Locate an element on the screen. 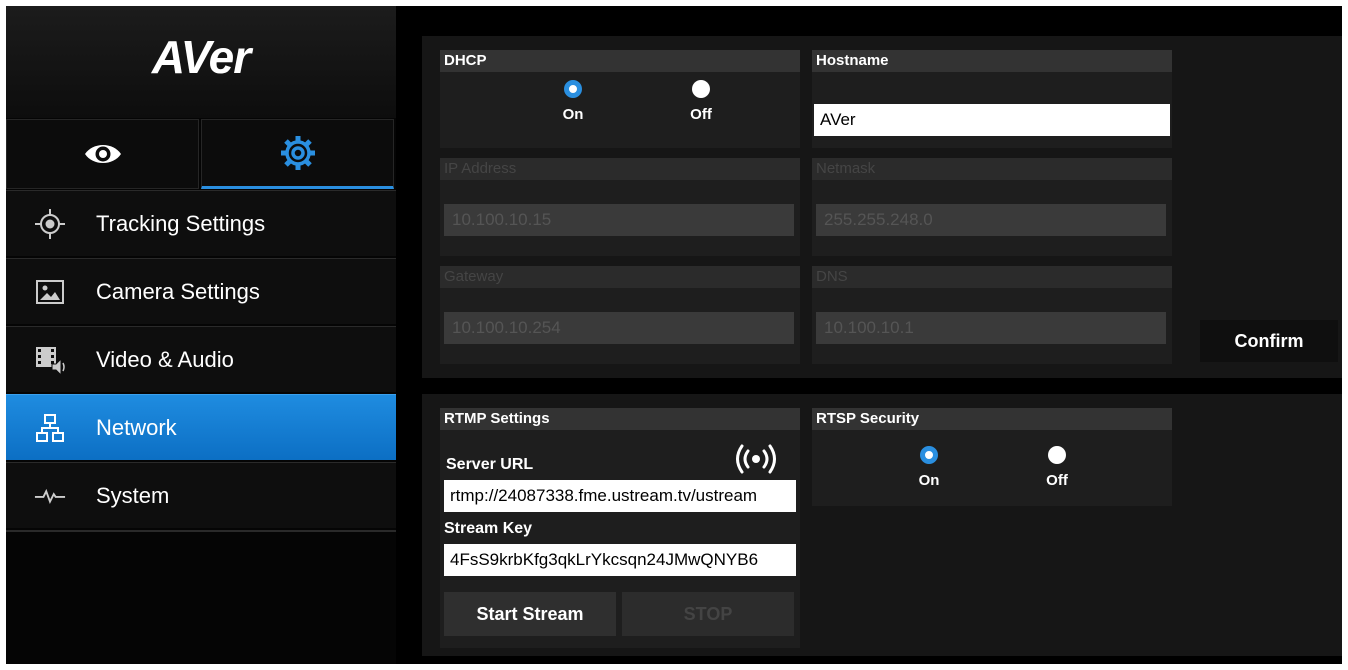 This screenshot has height=670, width=1348. ip-address-field: 10.100.10.15 is located at coordinates (619, 220).